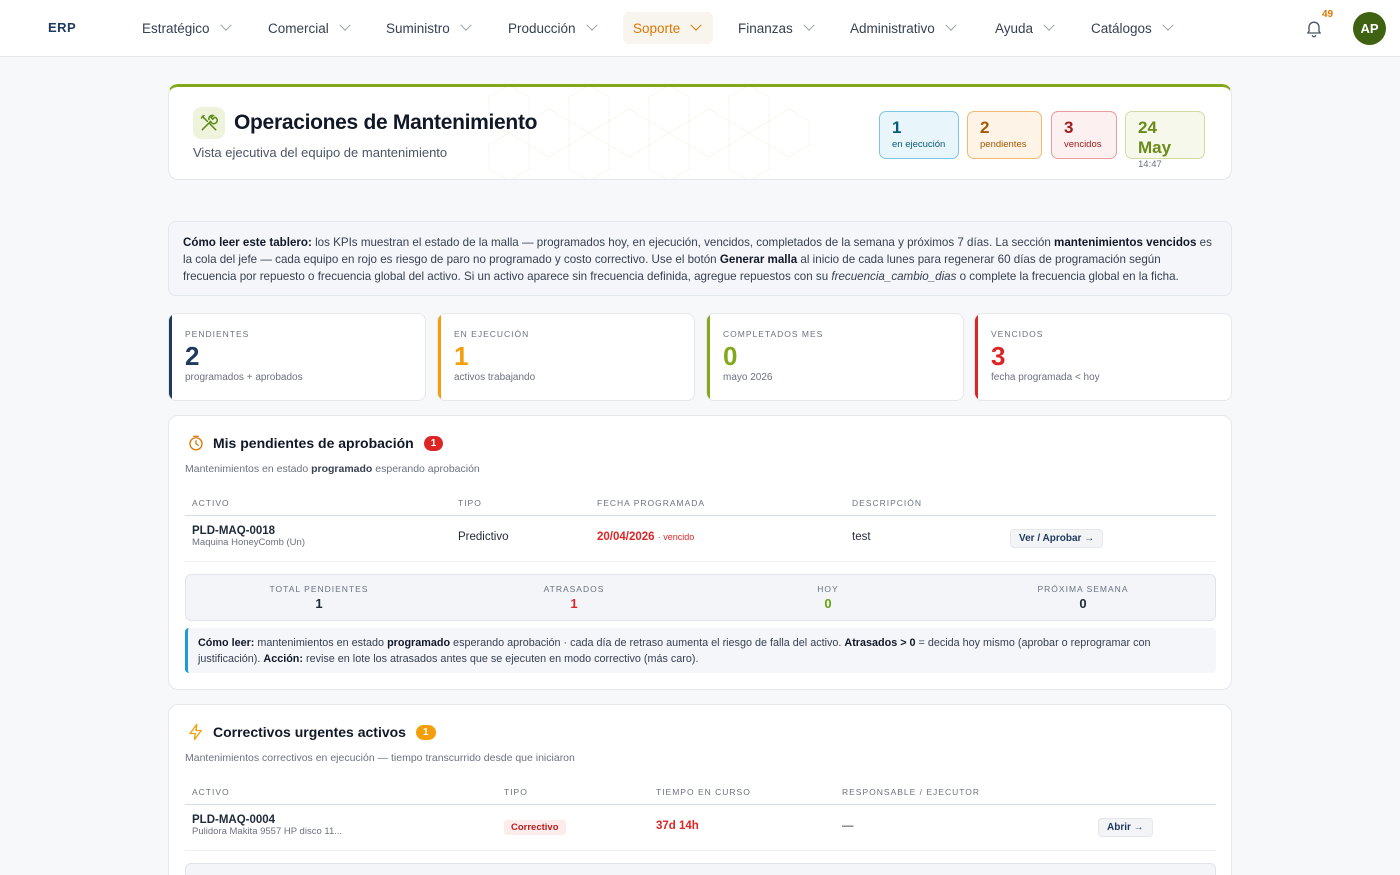  What do you see at coordinates (1328, 14) in the screenshot?
I see `notification-count: 49` at bounding box center [1328, 14].